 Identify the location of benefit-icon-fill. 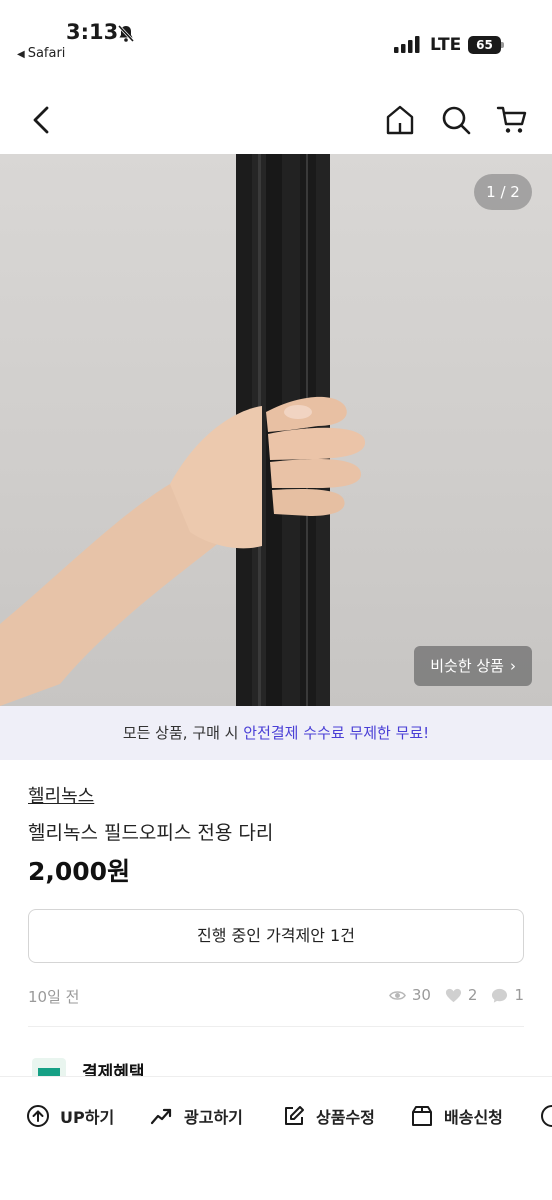
(49, 1072).